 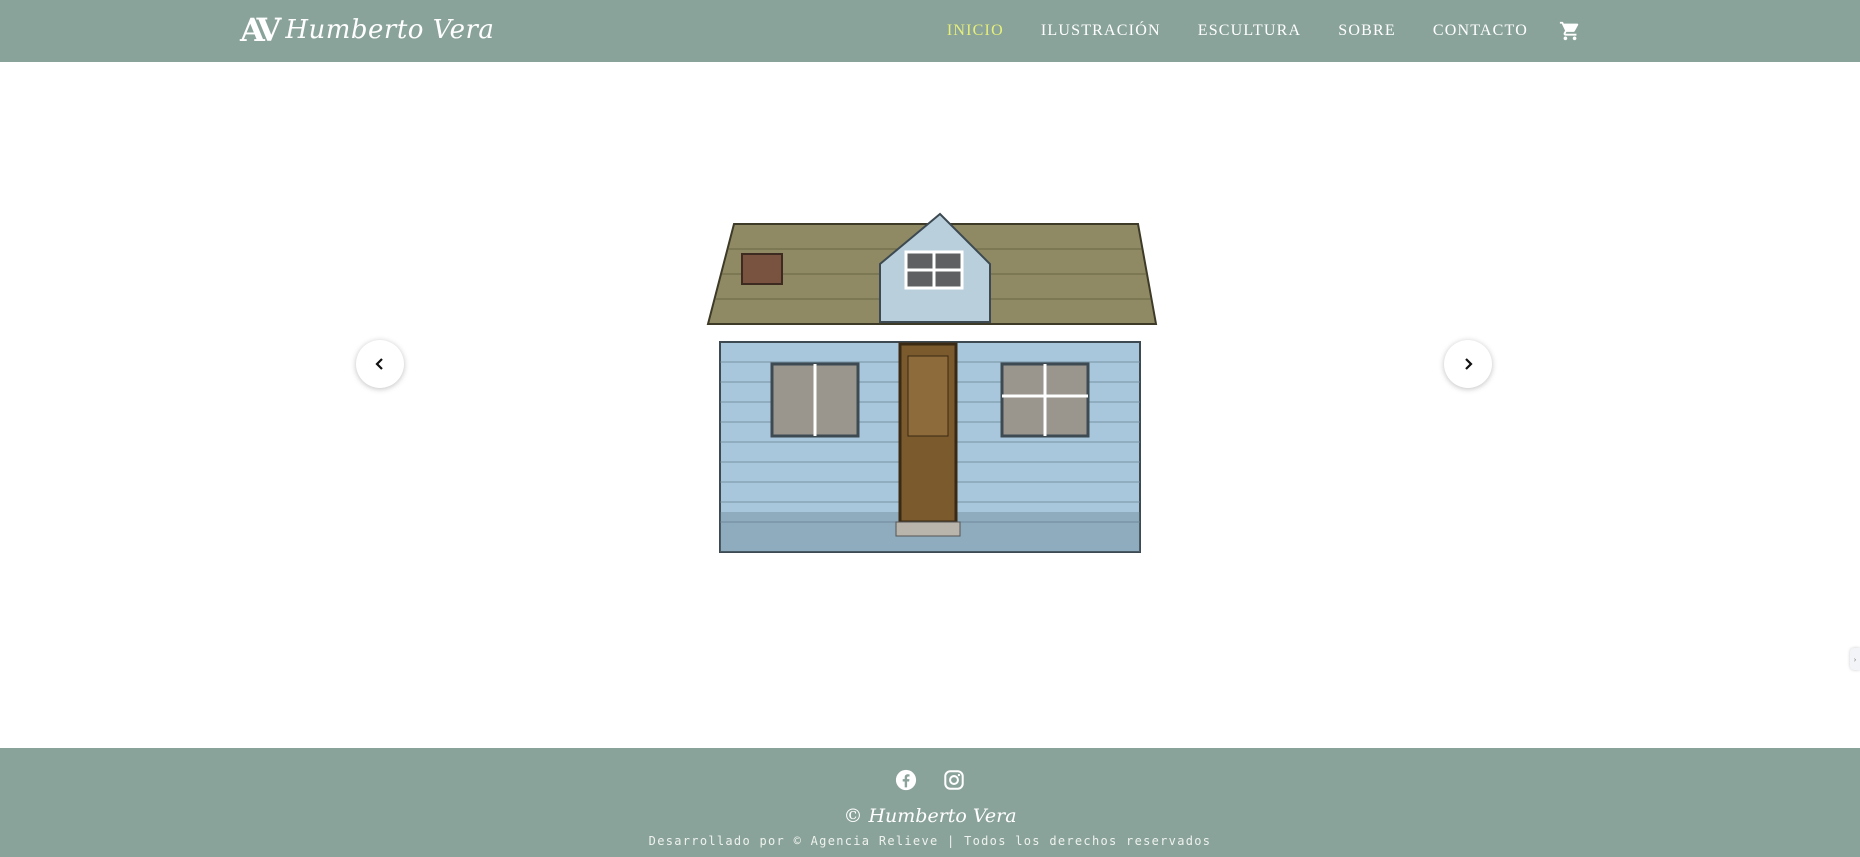 I want to click on site-logo: AV Humberto Vera, so click(x=367, y=30).